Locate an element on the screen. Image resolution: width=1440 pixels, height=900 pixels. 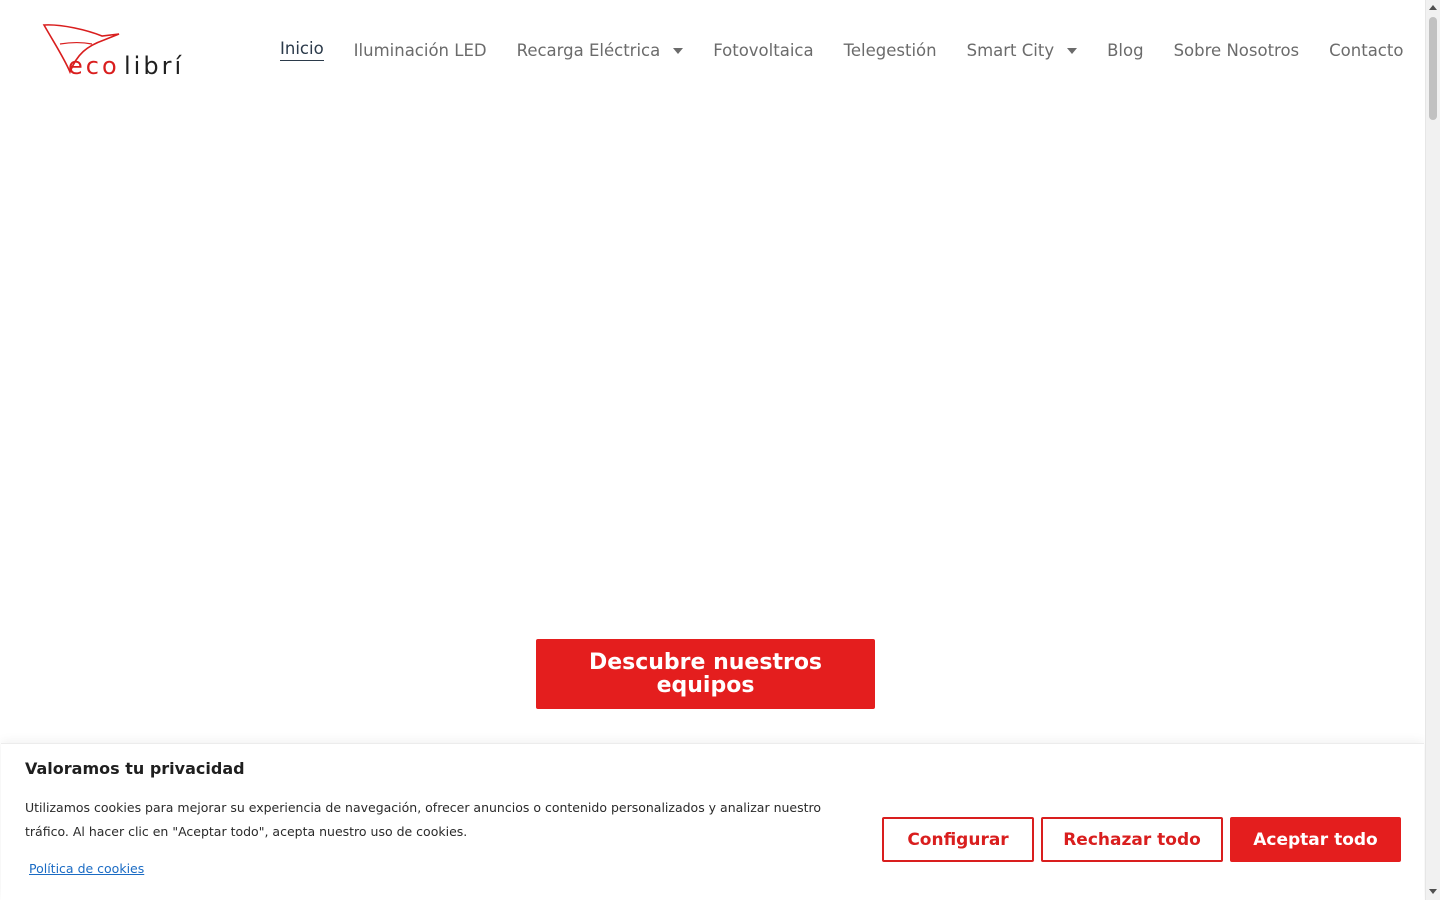
nav-label: Blog is located at coordinates (1125, 50).